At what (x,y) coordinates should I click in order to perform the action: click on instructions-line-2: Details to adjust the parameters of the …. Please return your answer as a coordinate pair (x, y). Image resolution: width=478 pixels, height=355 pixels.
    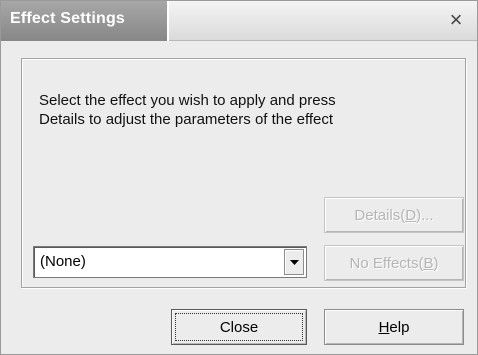
    Looking at the image, I should click on (186, 119).